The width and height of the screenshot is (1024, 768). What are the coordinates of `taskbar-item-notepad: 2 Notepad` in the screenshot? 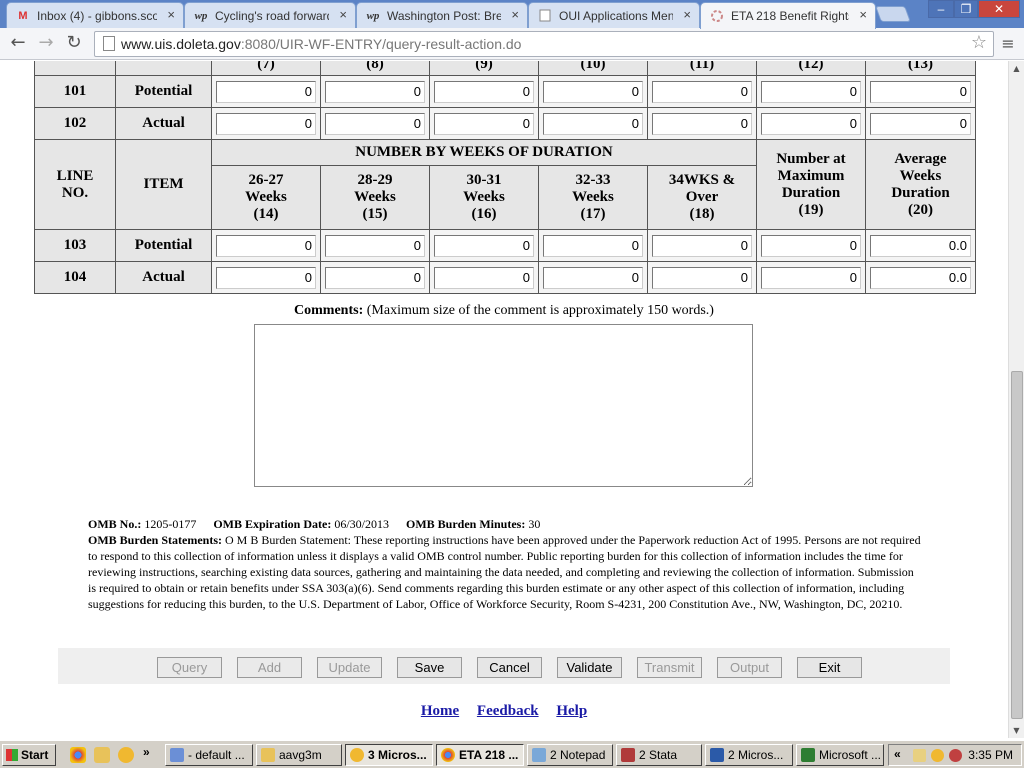 It's located at (570, 755).